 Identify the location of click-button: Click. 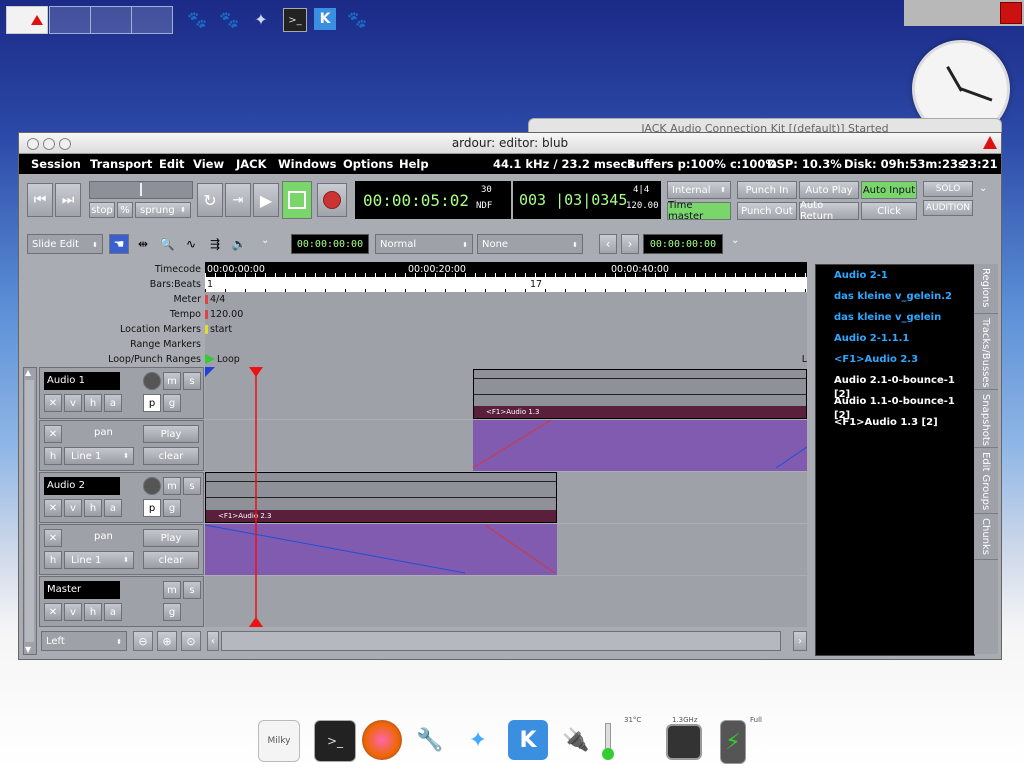
(889, 211).